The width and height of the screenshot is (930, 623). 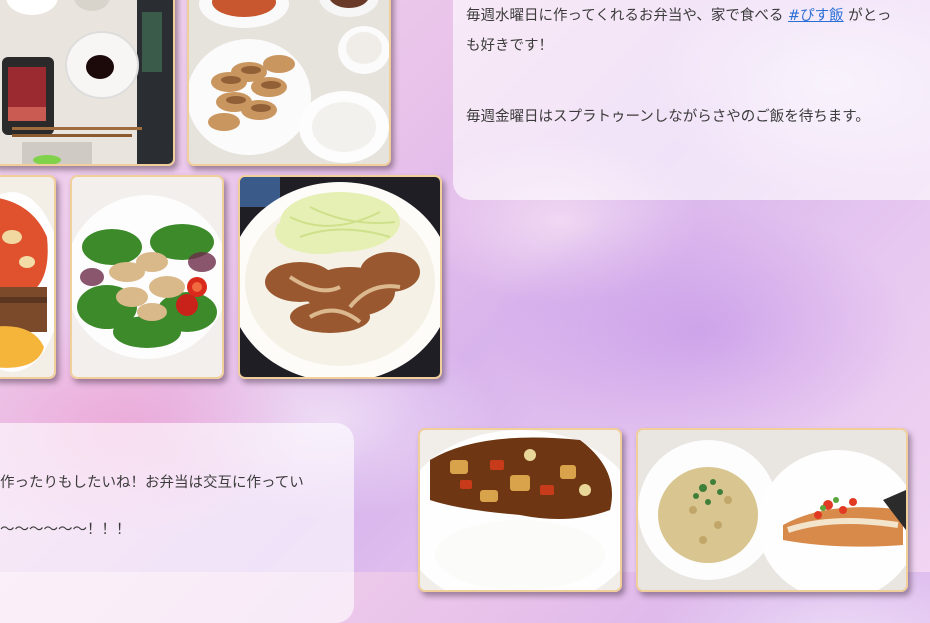 I want to click on photo-bento-sashimi, so click(x=87, y=83).